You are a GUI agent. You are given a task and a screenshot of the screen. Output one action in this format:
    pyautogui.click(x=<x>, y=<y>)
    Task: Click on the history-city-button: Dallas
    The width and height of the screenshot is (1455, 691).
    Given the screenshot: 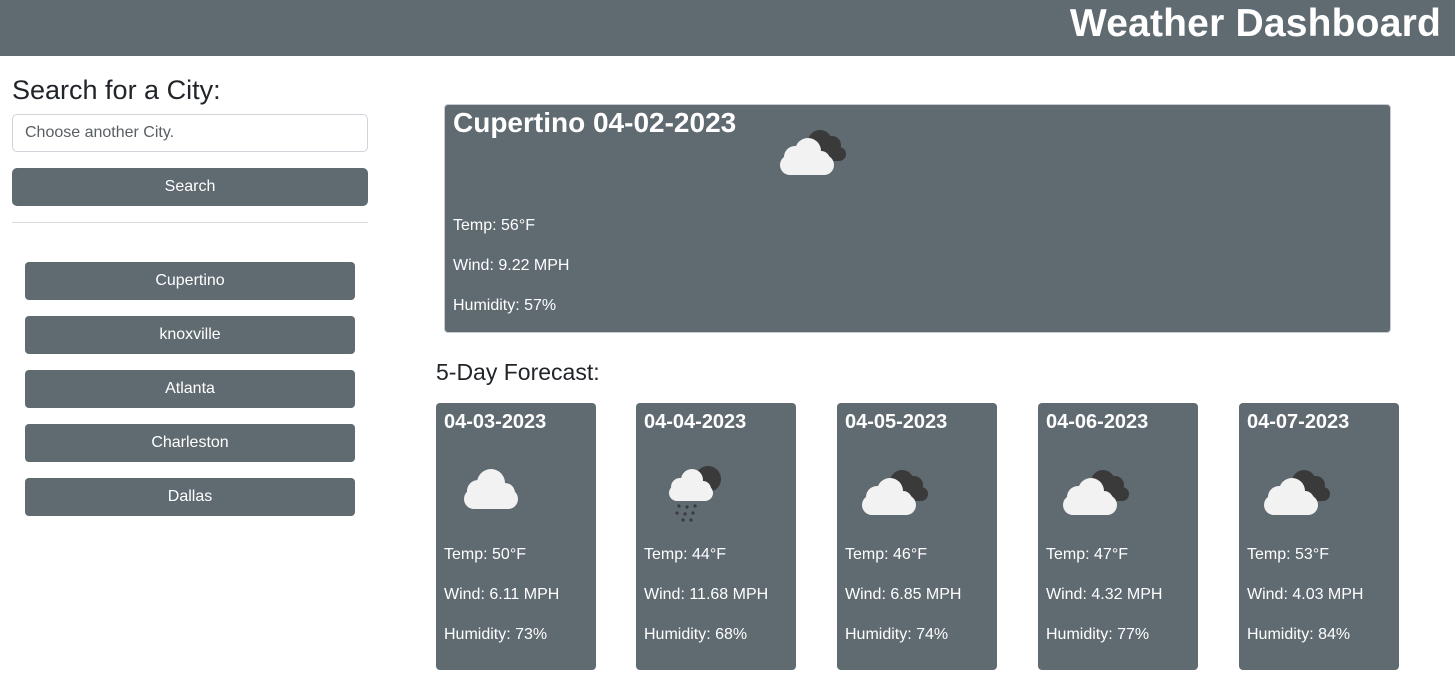 What is the action you would take?
    pyautogui.click(x=190, y=497)
    